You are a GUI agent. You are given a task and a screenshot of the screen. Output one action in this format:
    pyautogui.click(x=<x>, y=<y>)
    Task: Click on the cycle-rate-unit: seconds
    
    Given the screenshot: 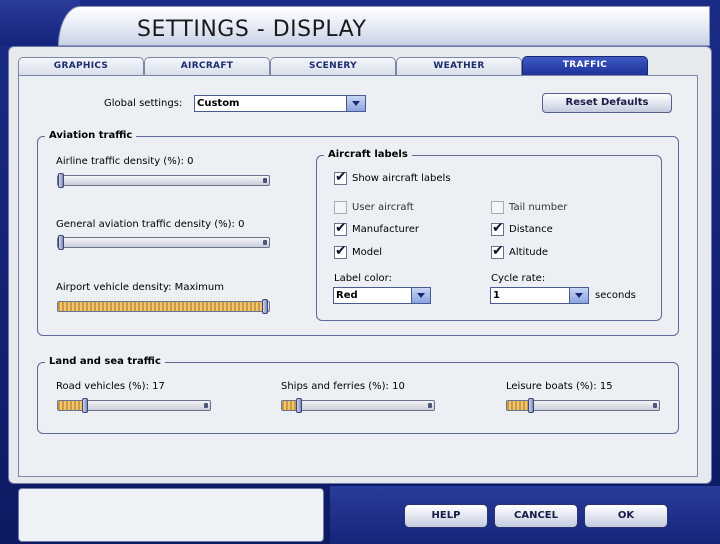 What is the action you would take?
    pyautogui.click(x=615, y=295)
    